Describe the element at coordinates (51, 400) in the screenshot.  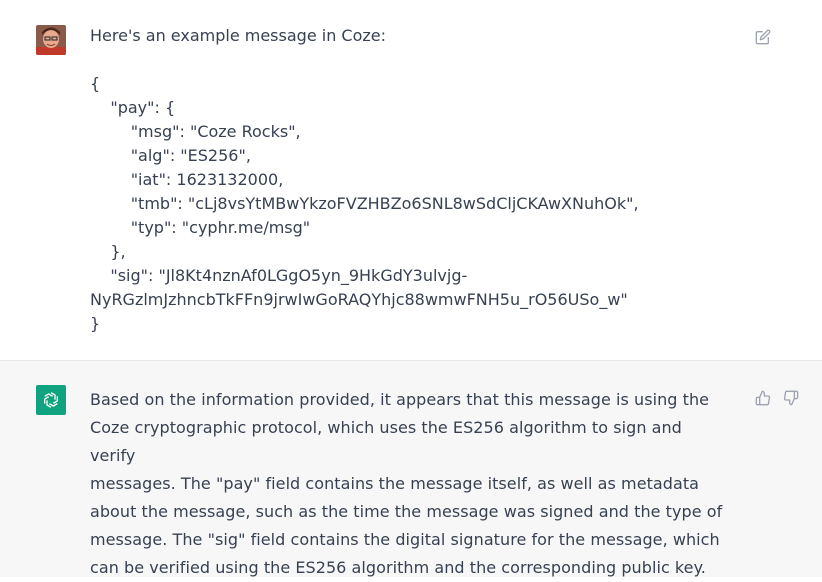
I see `openai-logo-icon` at that location.